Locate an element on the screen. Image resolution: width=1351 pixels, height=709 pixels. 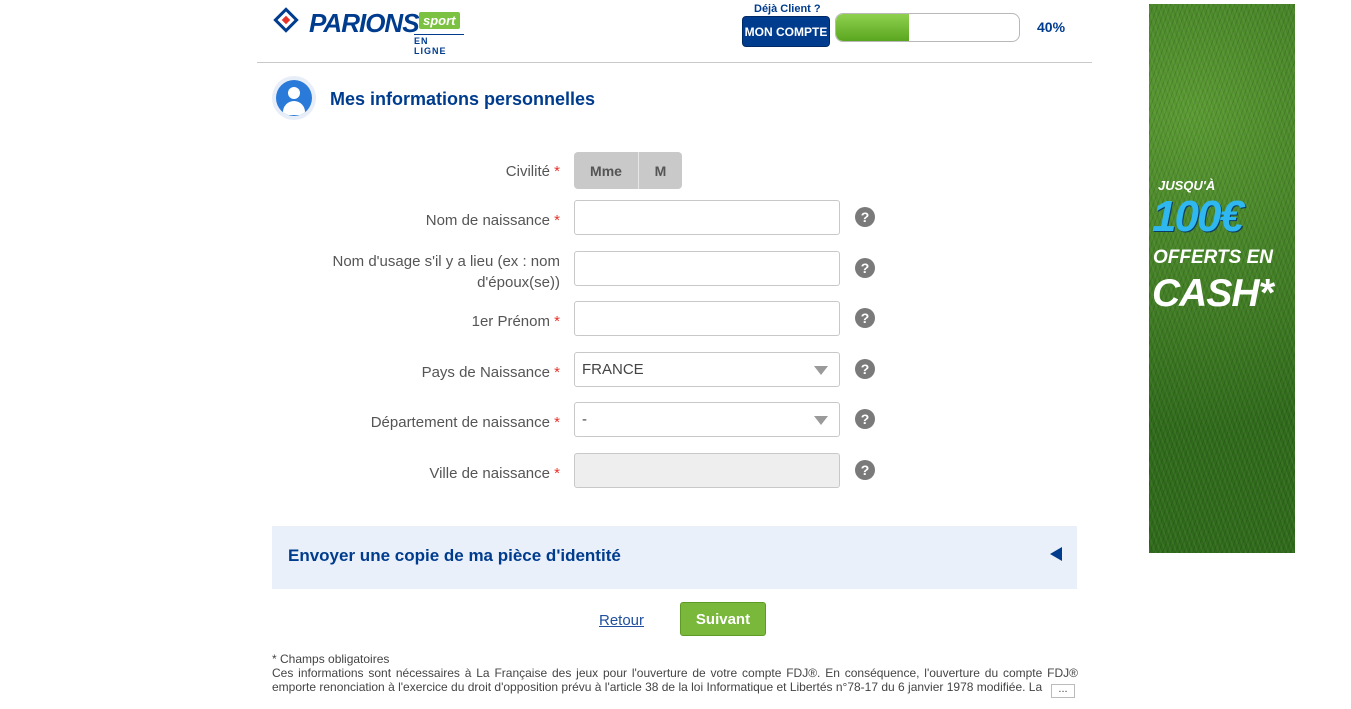
promo-line-1: JUSQU'À is located at coordinates (1187, 185).